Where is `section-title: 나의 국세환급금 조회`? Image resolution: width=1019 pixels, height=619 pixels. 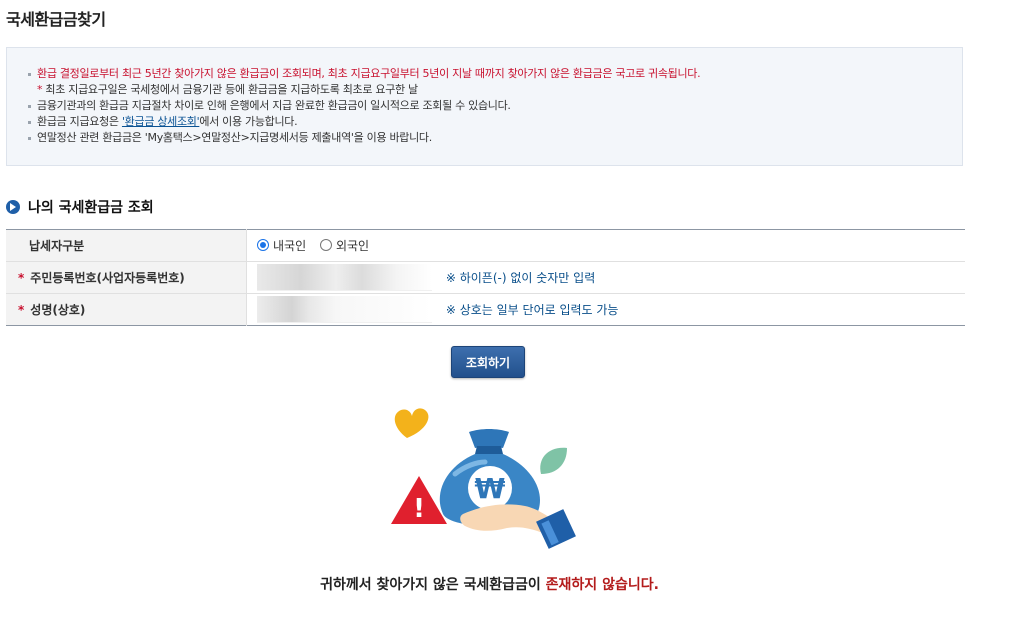
section-title: 나의 국세환급금 조회 is located at coordinates (91, 208).